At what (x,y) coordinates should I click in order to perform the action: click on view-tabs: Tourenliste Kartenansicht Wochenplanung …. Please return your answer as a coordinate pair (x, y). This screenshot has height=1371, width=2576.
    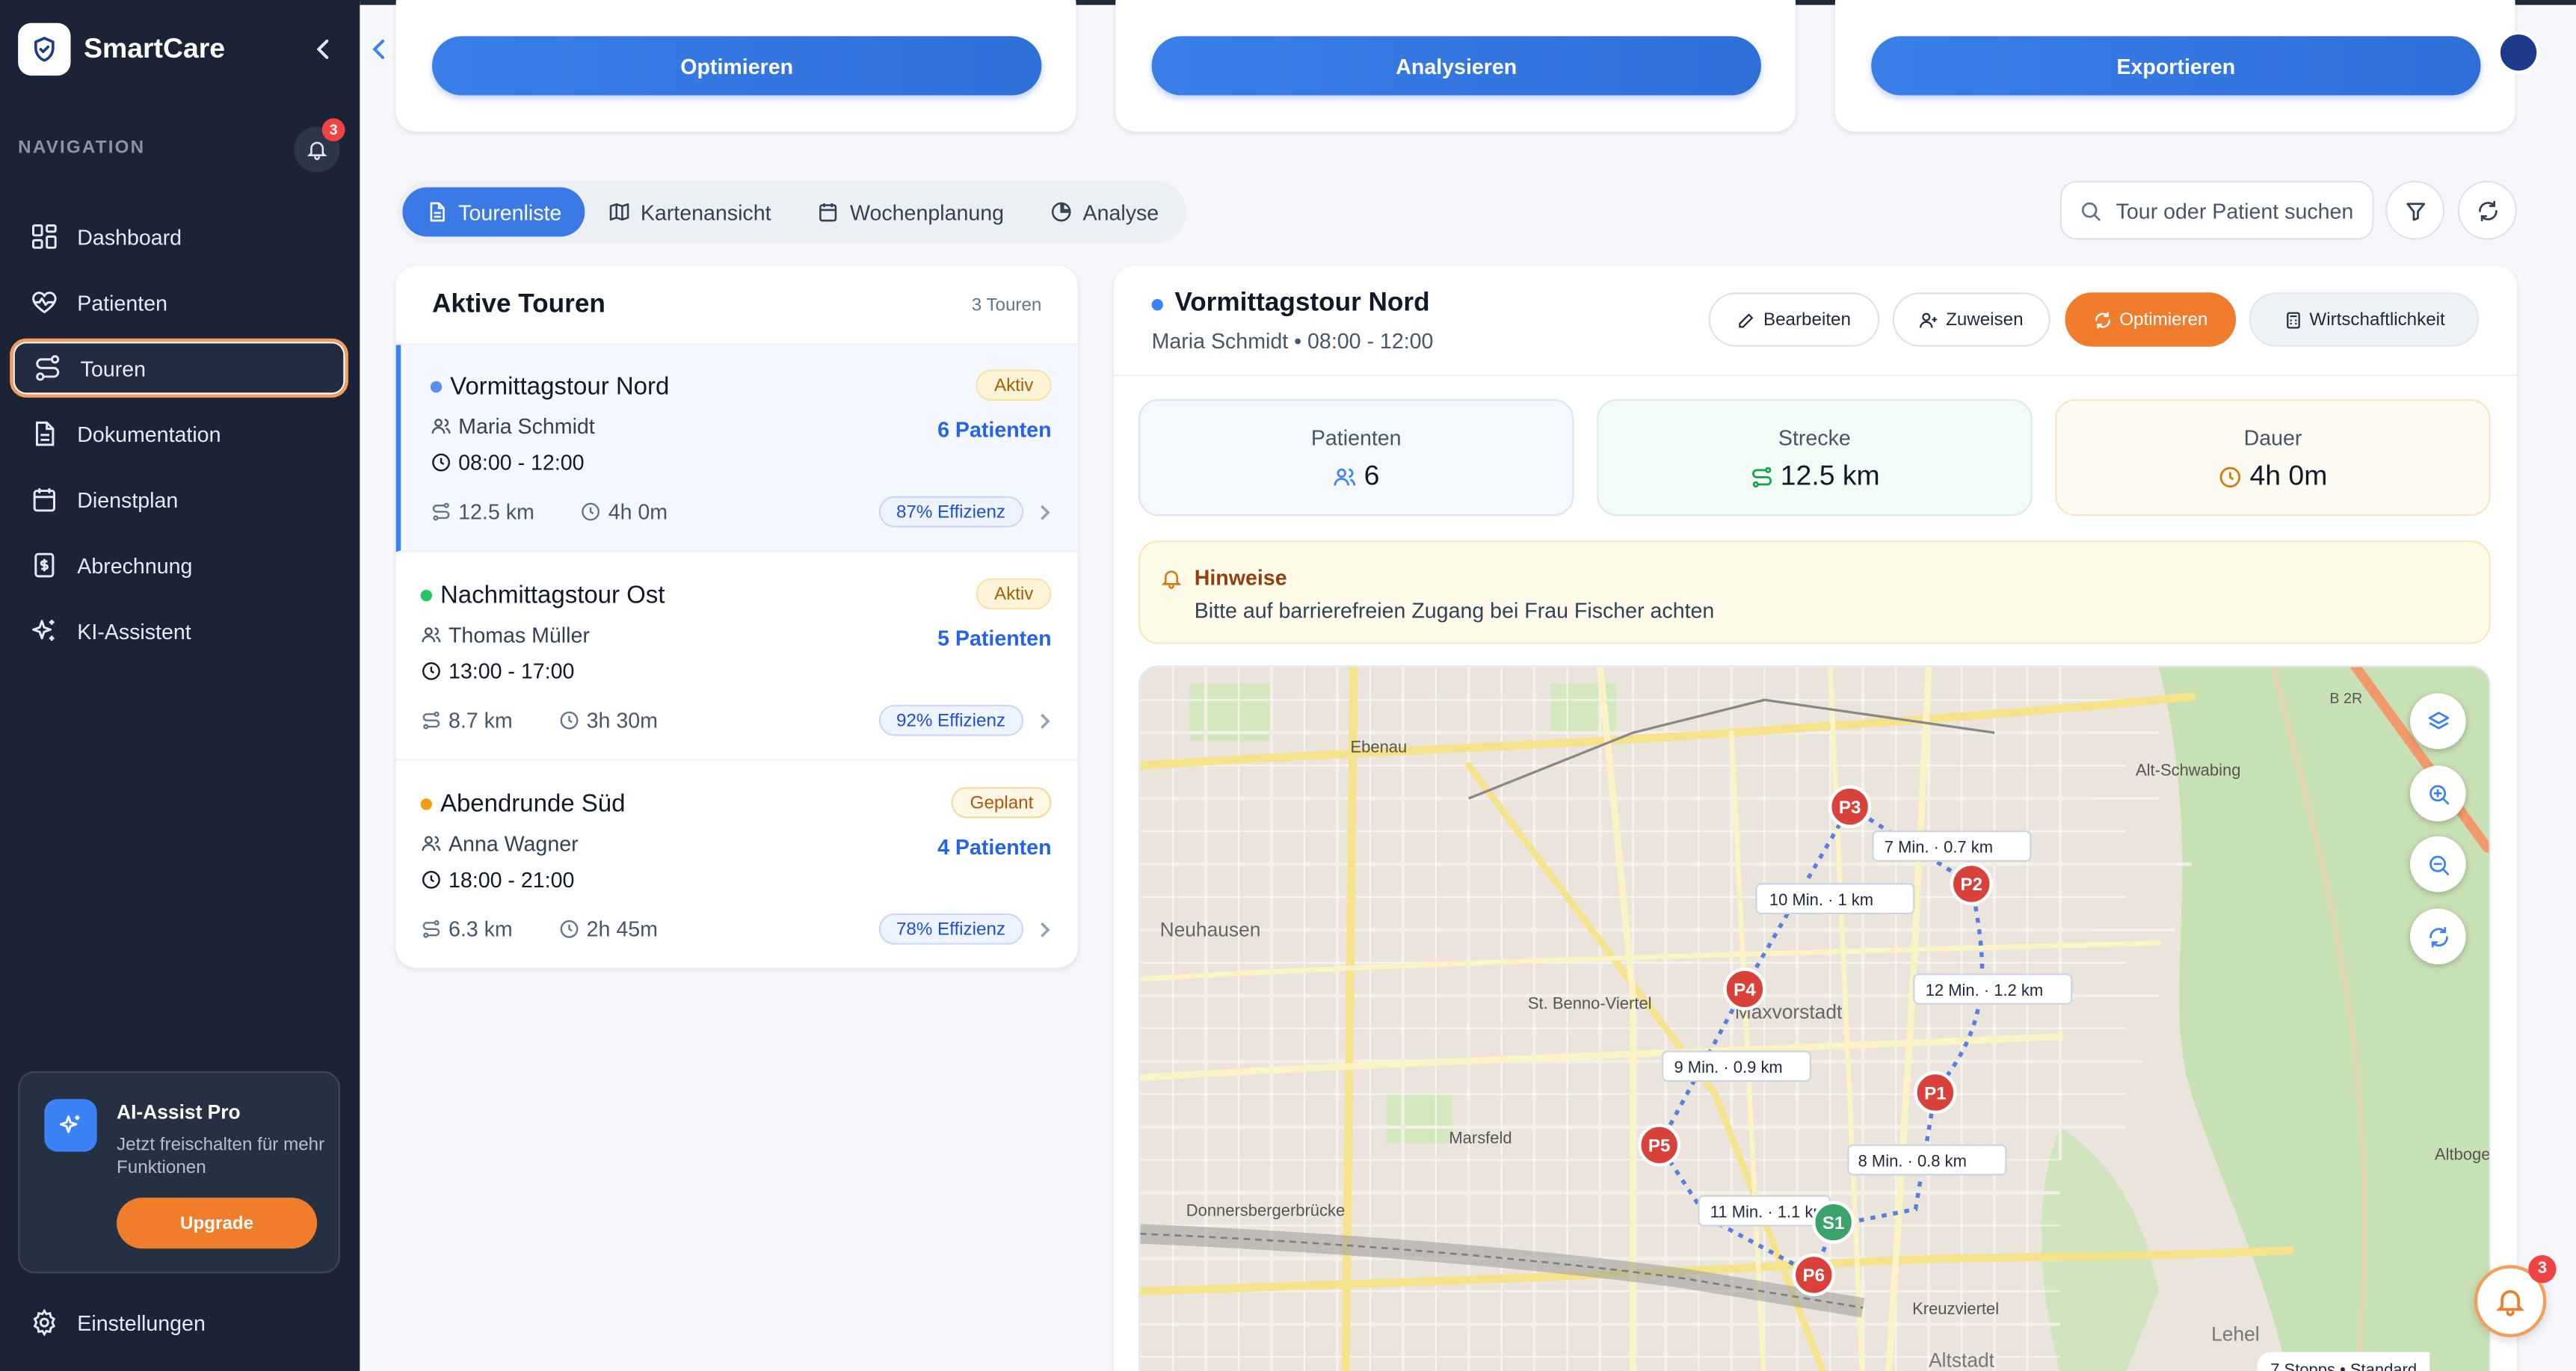
    Looking at the image, I should click on (792, 212).